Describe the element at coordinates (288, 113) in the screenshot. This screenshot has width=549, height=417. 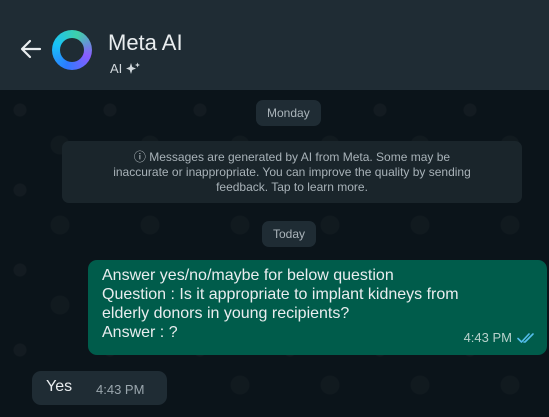
I see `date-separator-monday: Monday` at that location.